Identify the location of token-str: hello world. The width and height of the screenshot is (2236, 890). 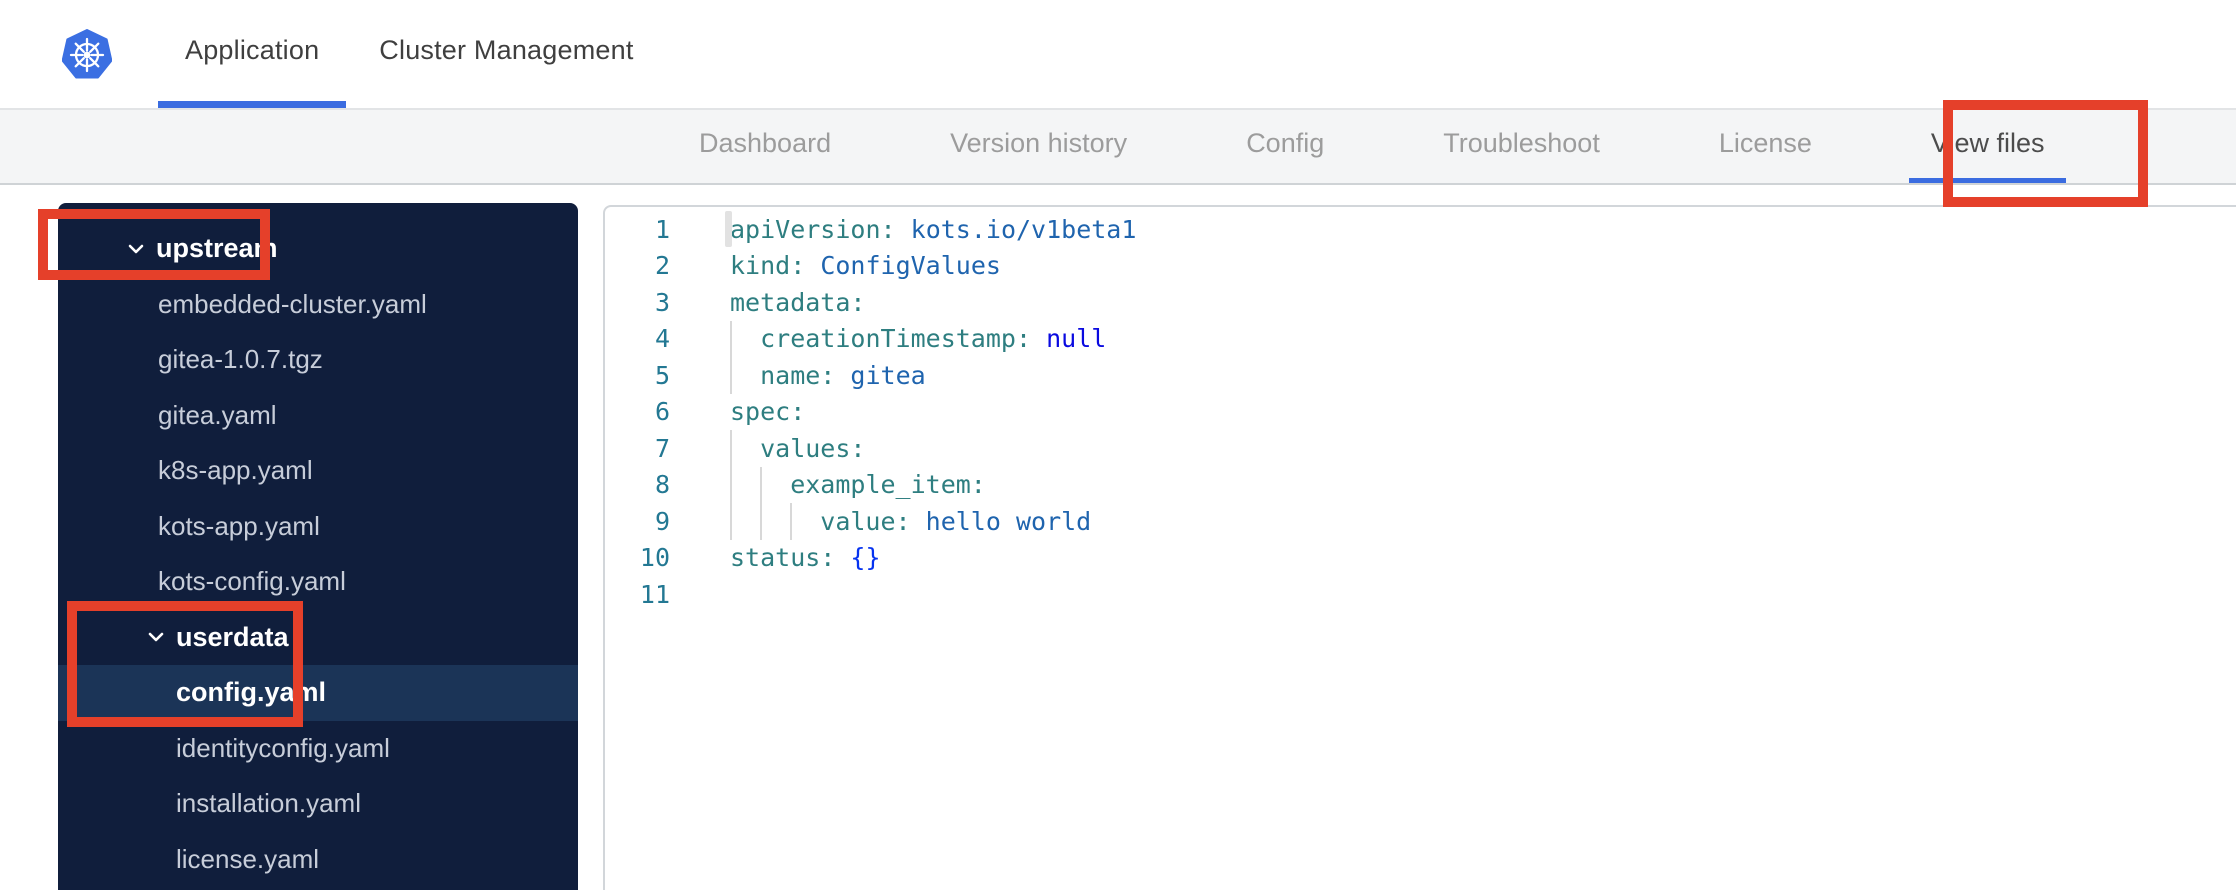
(1008, 521).